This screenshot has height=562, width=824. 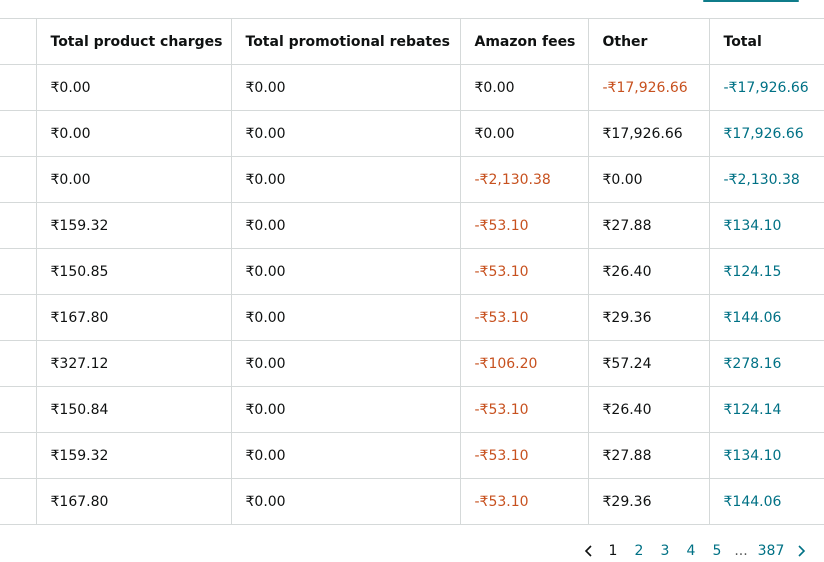 I want to click on pagination: 1 2 3 4 5 ... 387, so click(x=695, y=551).